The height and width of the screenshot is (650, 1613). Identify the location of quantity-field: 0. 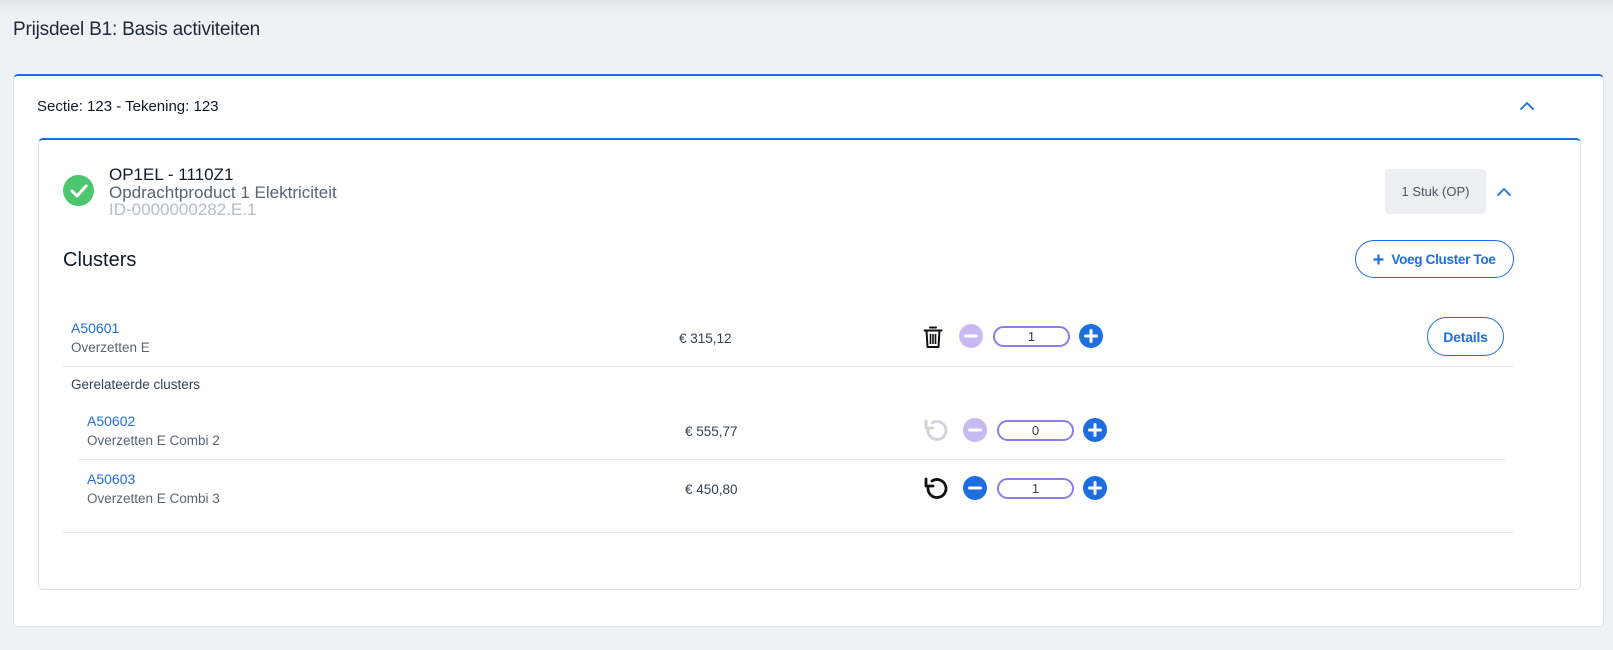
(1035, 430).